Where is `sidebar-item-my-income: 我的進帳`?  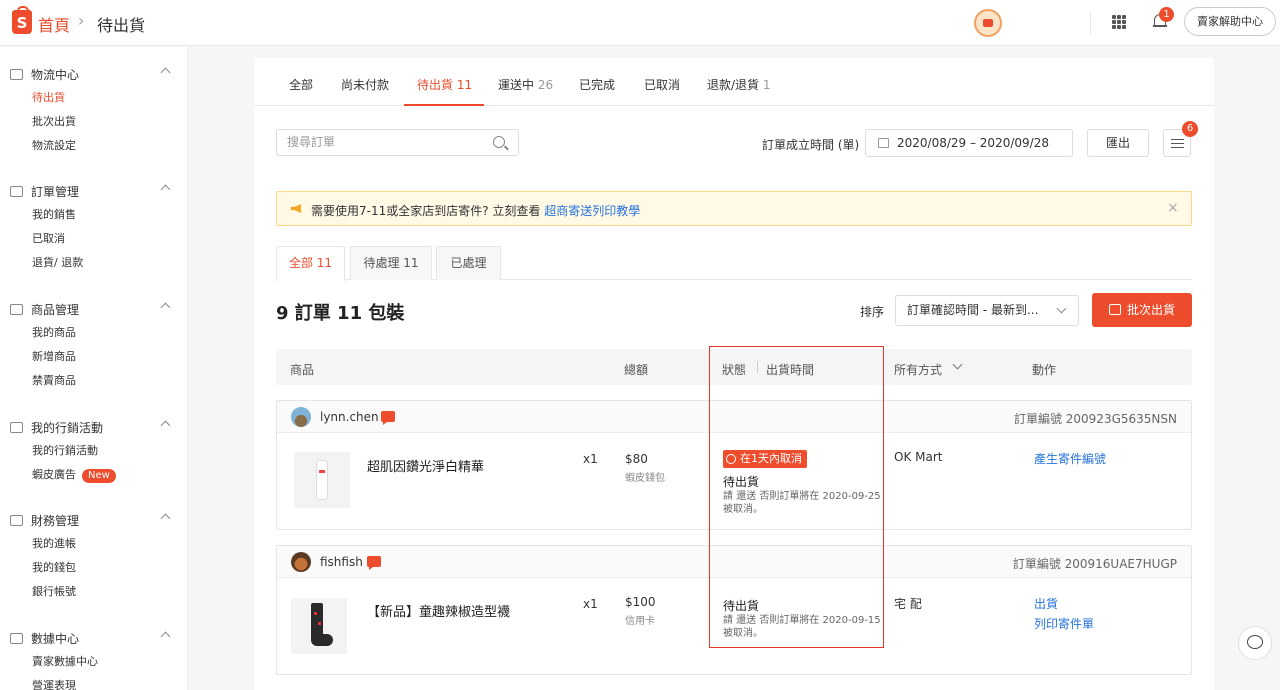
sidebar-item-my-income: 我的進帳 is located at coordinates (54, 543).